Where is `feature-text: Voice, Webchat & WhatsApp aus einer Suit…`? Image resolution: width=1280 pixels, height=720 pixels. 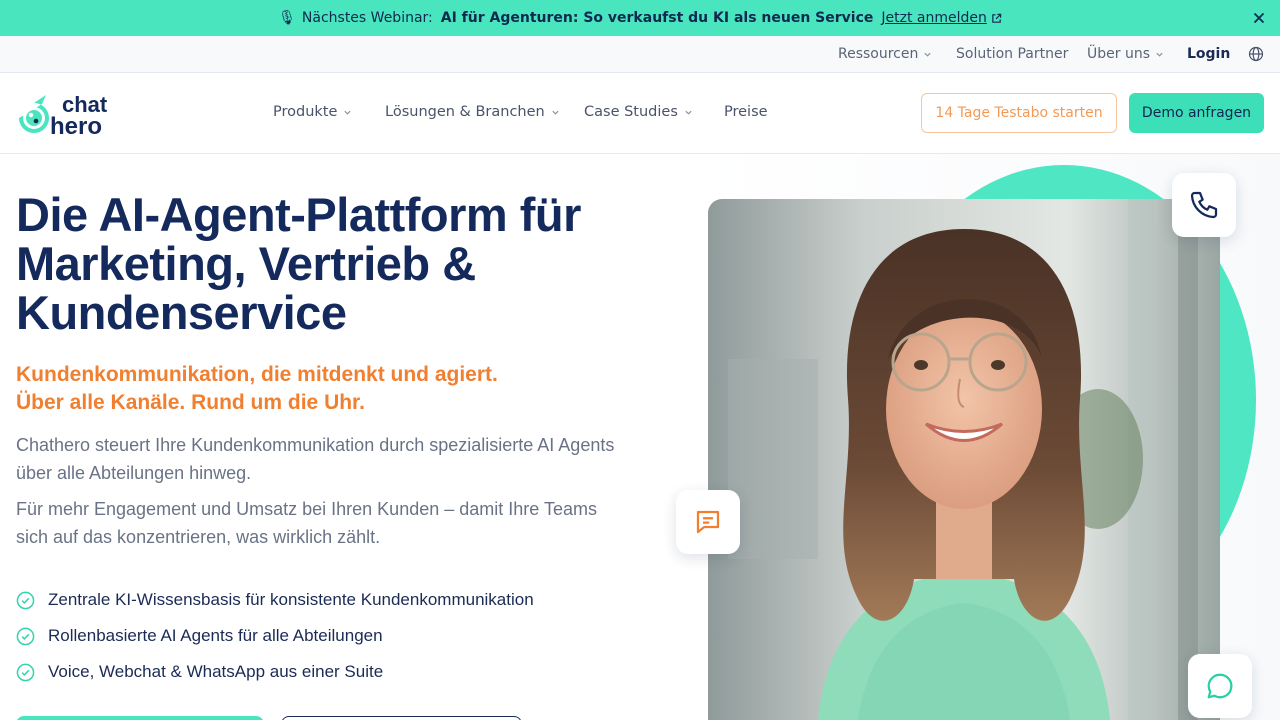
feature-text: Voice, Webchat & WhatsApp aus einer Suit… is located at coordinates (216, 671).